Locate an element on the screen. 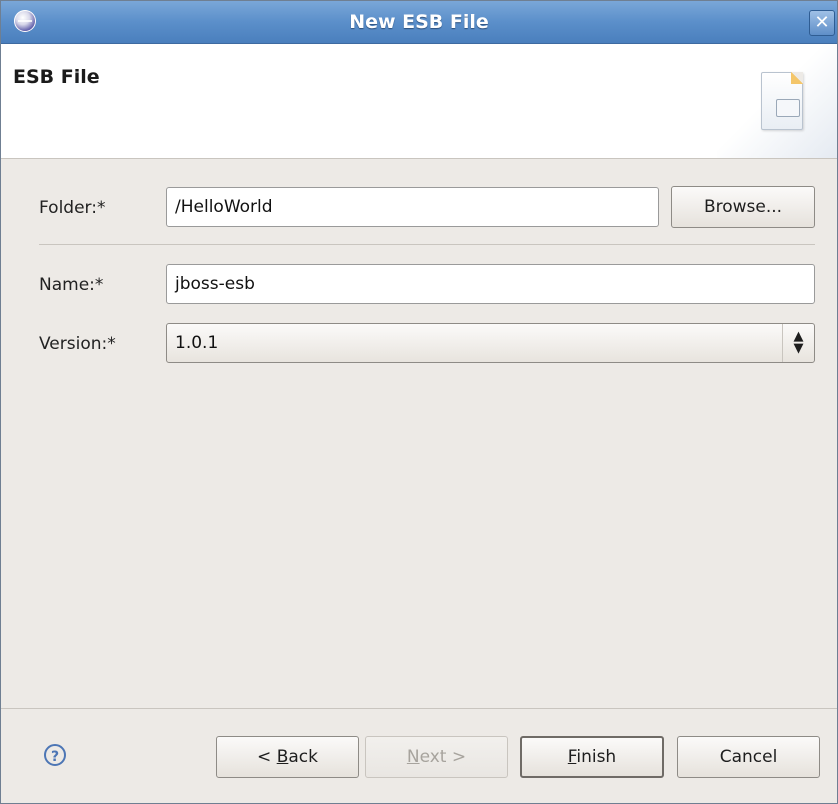  select-updown-icon: ▲ ▼ is located at coordinates (798, 343).